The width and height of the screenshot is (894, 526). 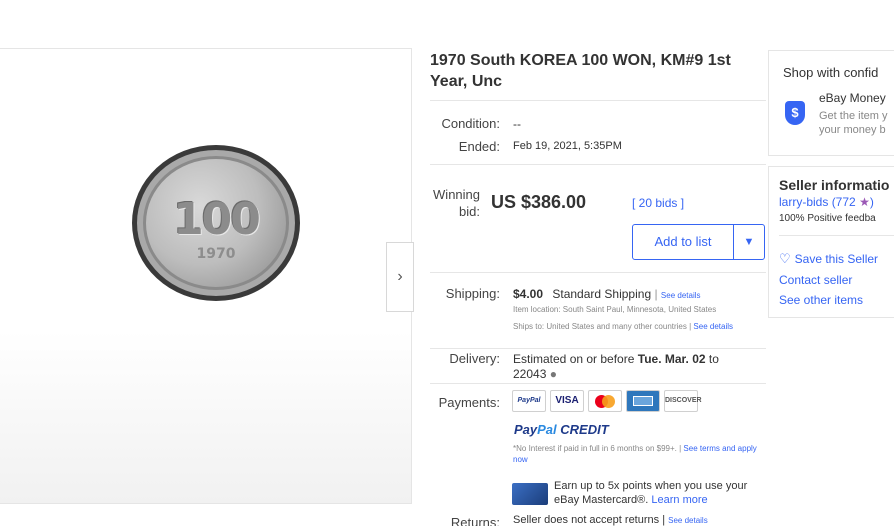 What do you see at coordinates (553, 374) in the screenshot?
I see `info-icon: ●` at bounding box center [553, 374].